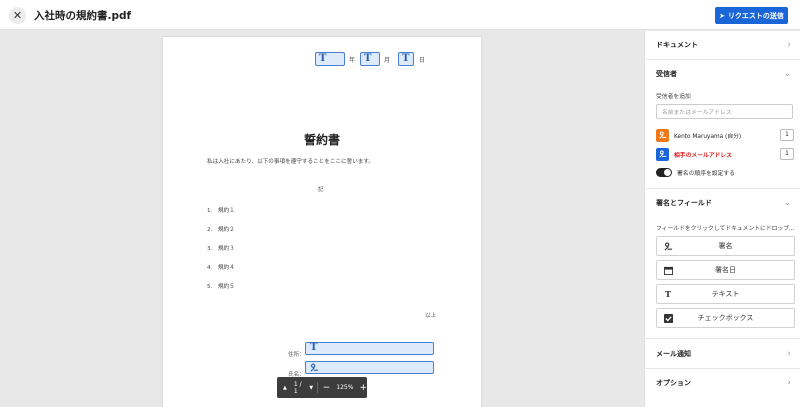 This screenshot has height=407, width=800. What do you see at coordinates (221, 249) in the screenshot?
I see `clause-item: 3. 規約３` at bounding box center [221, 249].